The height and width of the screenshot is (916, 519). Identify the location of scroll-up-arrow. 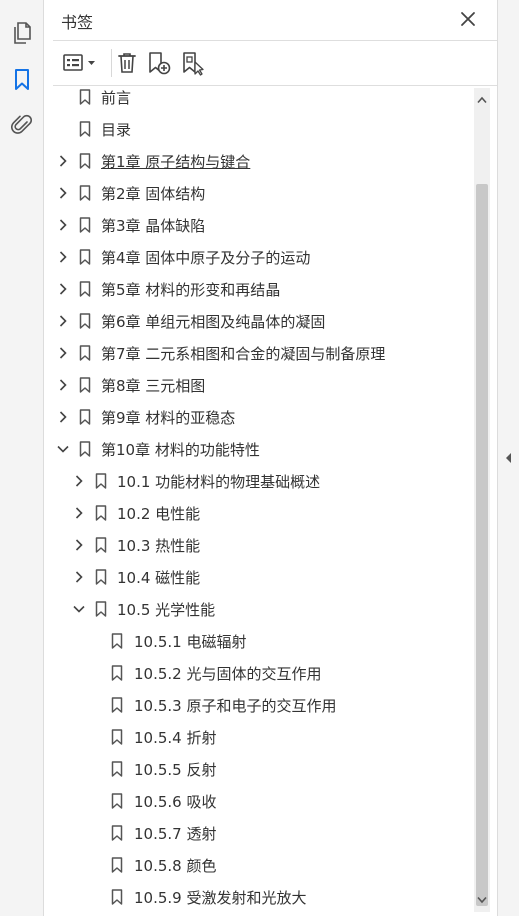
(482, 100).